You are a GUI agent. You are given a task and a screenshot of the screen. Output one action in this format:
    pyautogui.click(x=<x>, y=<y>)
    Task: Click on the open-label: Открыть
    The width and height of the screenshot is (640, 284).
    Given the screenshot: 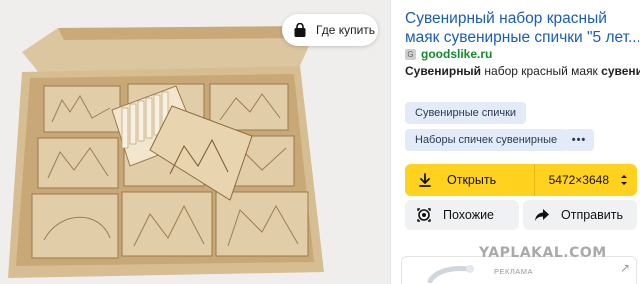 What is the action you would take?
    pyautogui.click(x=472, y=180)
    